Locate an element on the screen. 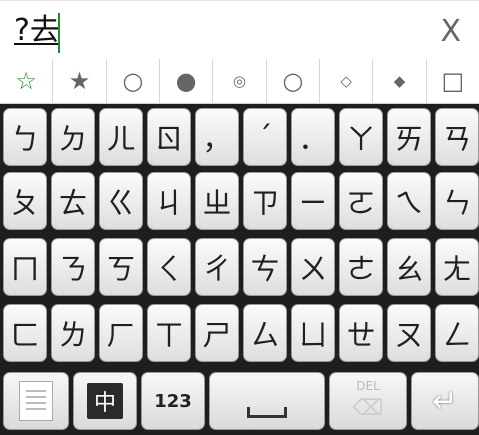 The image size is (479, 435). key: ㄢ is located at coordinates (457, 137).